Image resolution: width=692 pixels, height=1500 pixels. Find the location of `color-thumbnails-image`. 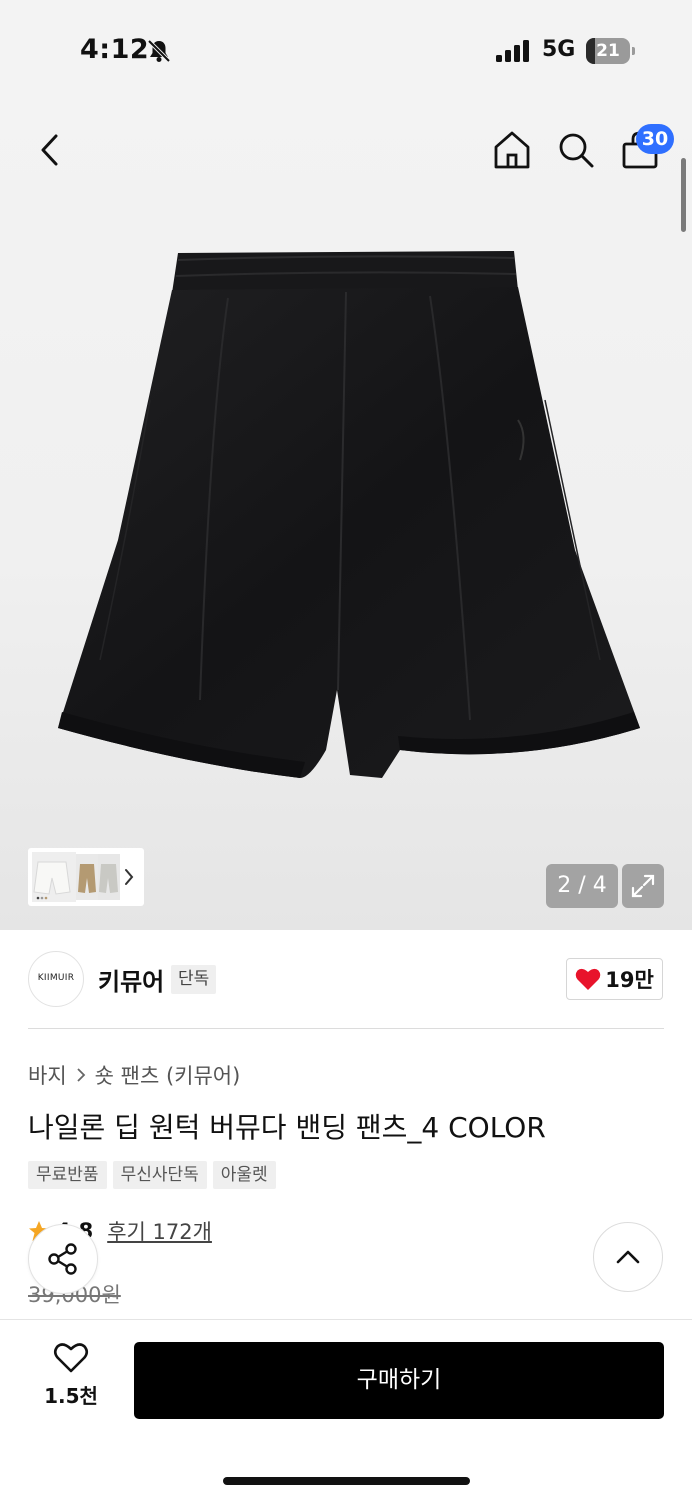

color-thumbnails-image is located at coordinates (83, 877).